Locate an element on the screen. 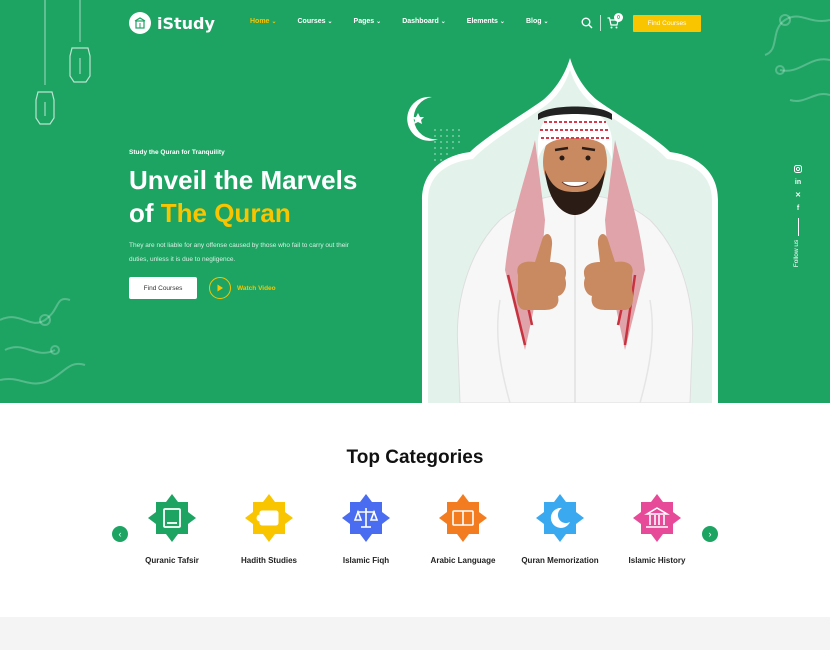 The width and height of the screenshot is (830, 650). nav-label: Courses is located at coordinates (311, 21).